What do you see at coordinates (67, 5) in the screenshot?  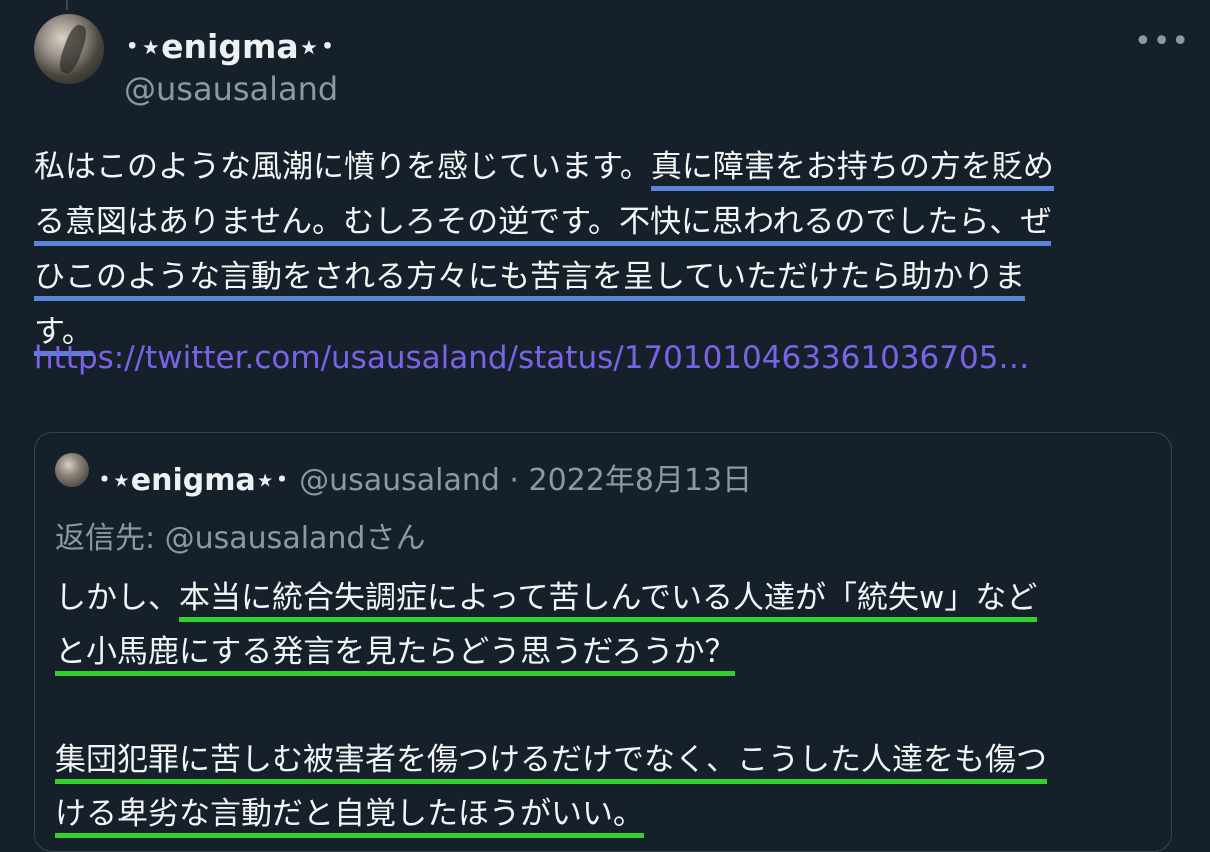 I see `thread-connector-line` at bounding box center [67, 5].